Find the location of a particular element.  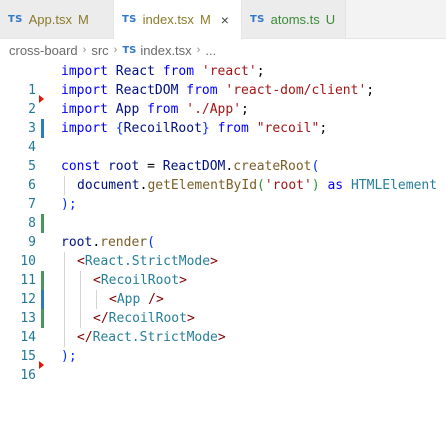

code-line: 4 import {RecoilRoot} from "recoil"; is located at coordinates (223, 137).